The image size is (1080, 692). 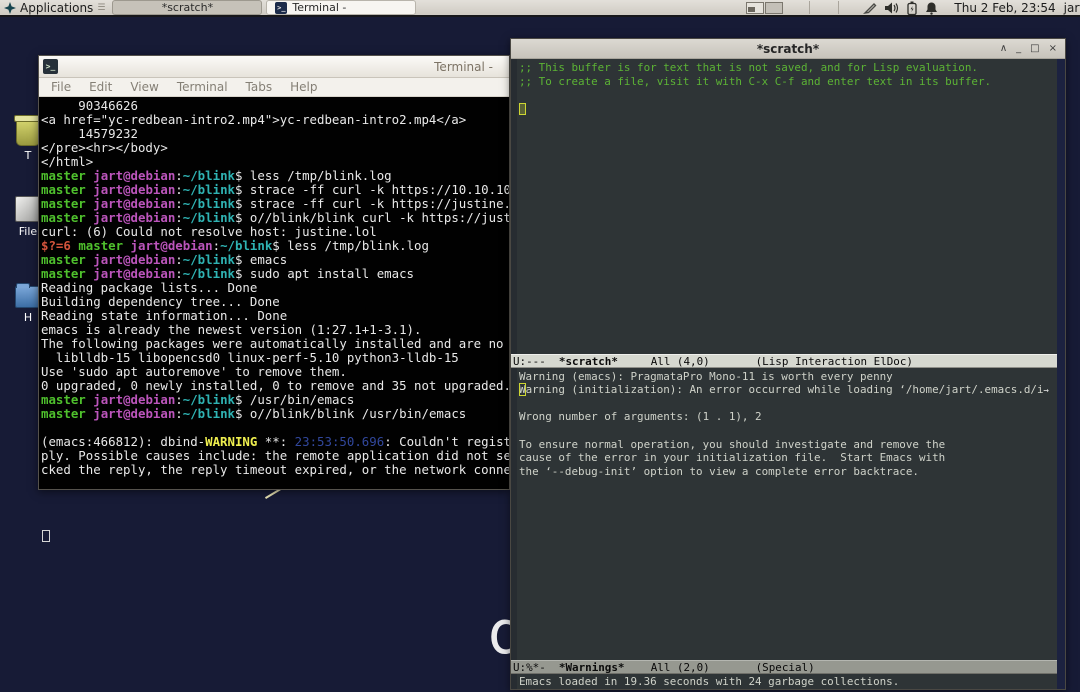 I want to click on applications-label: Applications, so click(x=57, y=7).